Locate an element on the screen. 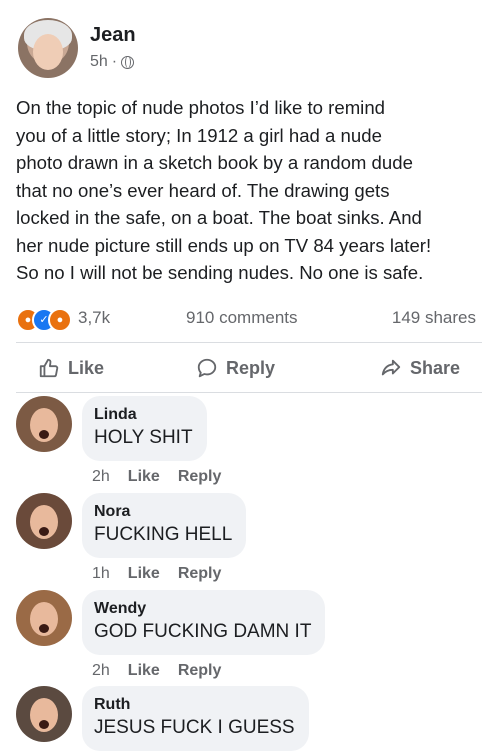  comment-bubble: Wendy GOD FUCKING DAMN IT is located at coordinates (204, 622).